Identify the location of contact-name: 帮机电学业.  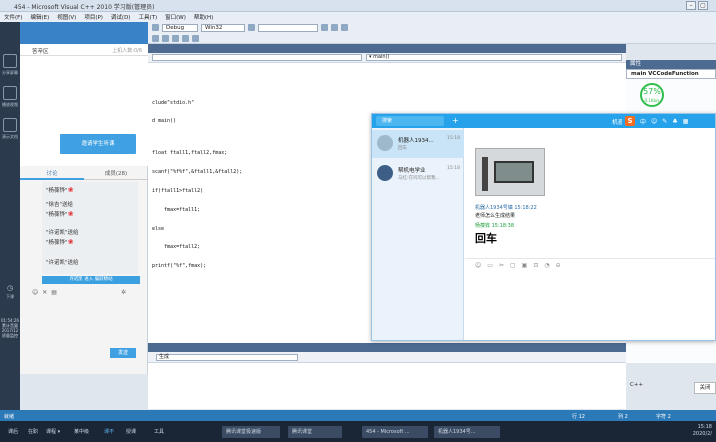
(412, 171).